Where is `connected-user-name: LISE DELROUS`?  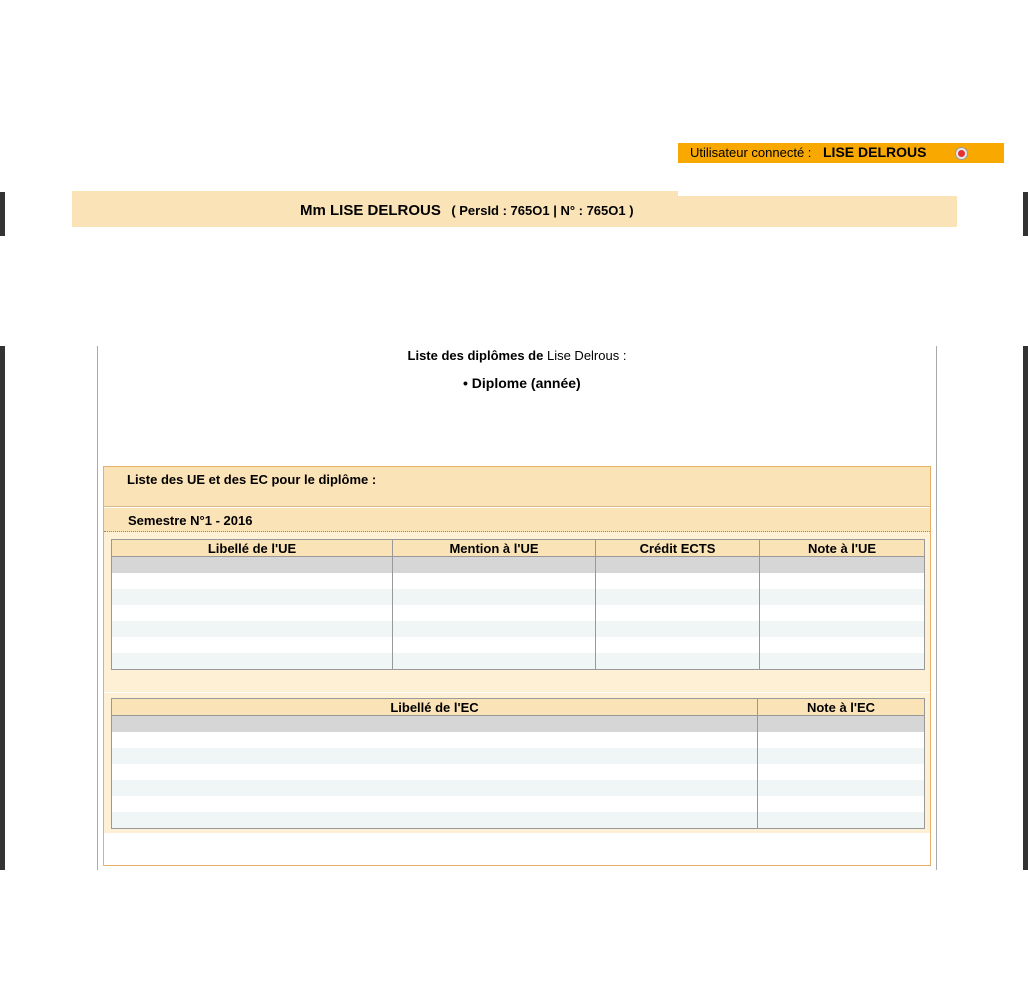
connected-user-name: LISE DELROUS is located at coordinates (875, 152).